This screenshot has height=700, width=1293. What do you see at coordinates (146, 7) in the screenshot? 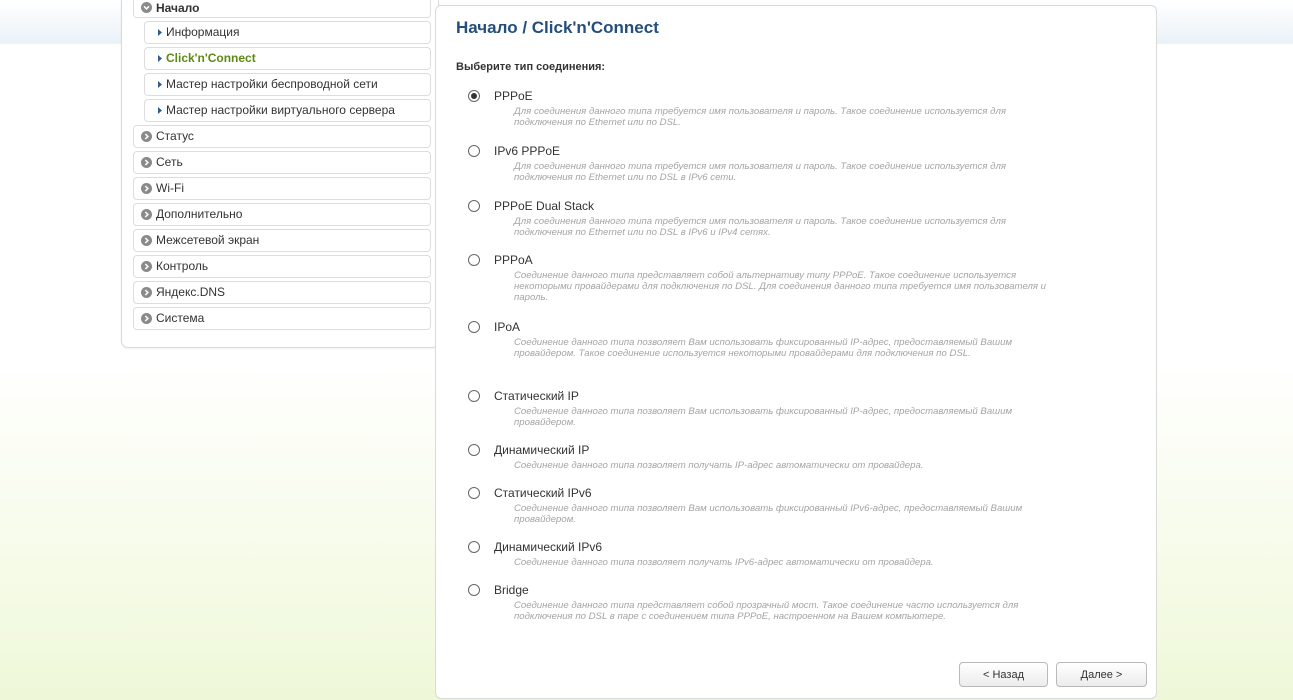
I see `circle-chevron-down-icon` at bounding box center [146, 7].